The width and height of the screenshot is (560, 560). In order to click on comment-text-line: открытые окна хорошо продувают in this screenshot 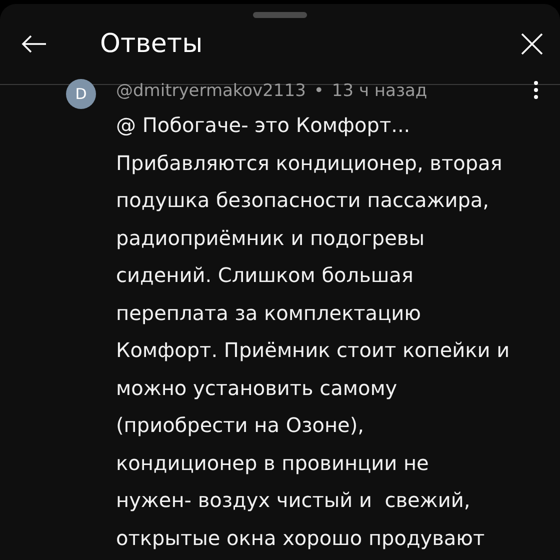, I will do `click(301, 538)`.